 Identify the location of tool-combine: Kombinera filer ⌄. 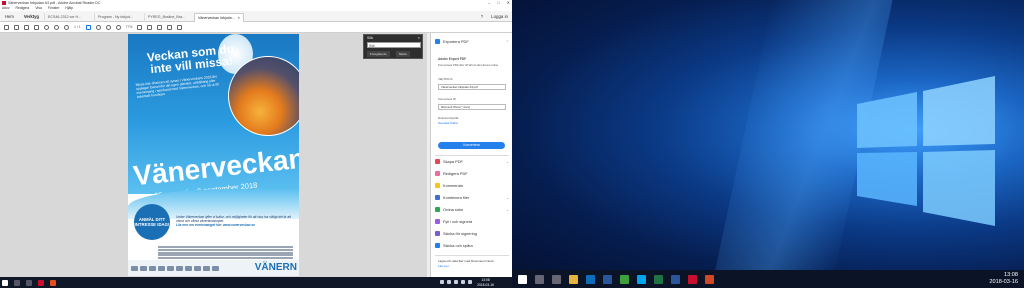
(472, 197).